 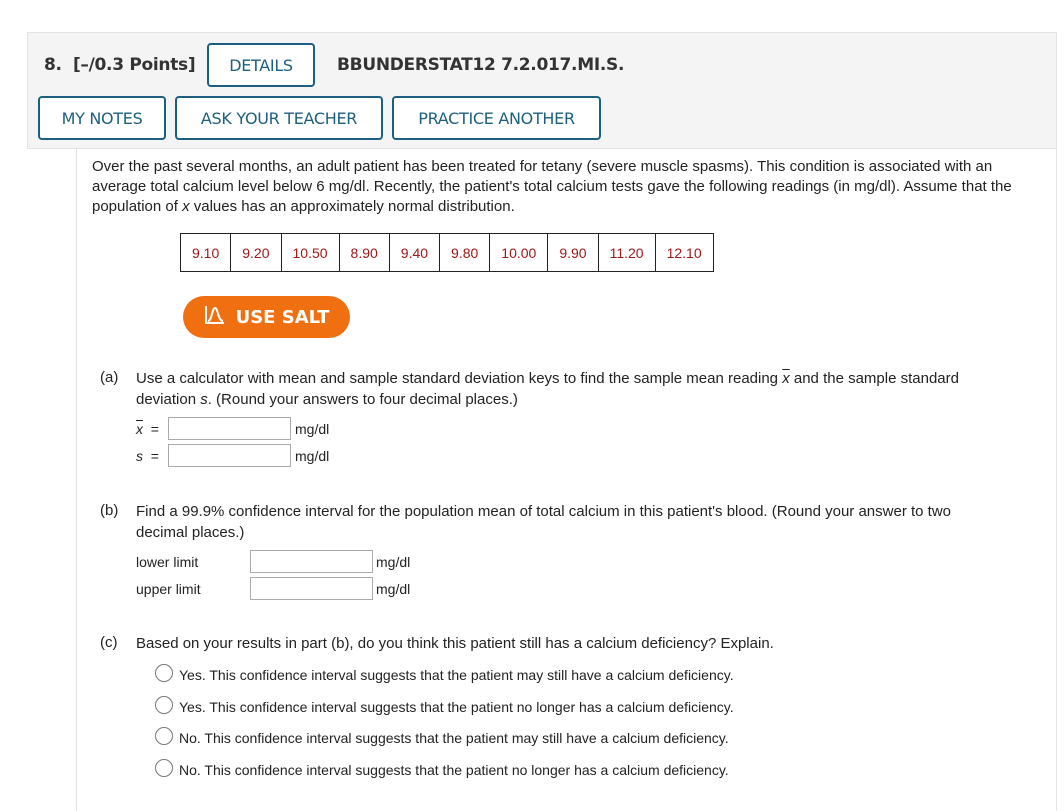 What do you see at coordinates (229, 428) in the screenshot?
I see `sample-mean-input` at bounding box center [229, 428].